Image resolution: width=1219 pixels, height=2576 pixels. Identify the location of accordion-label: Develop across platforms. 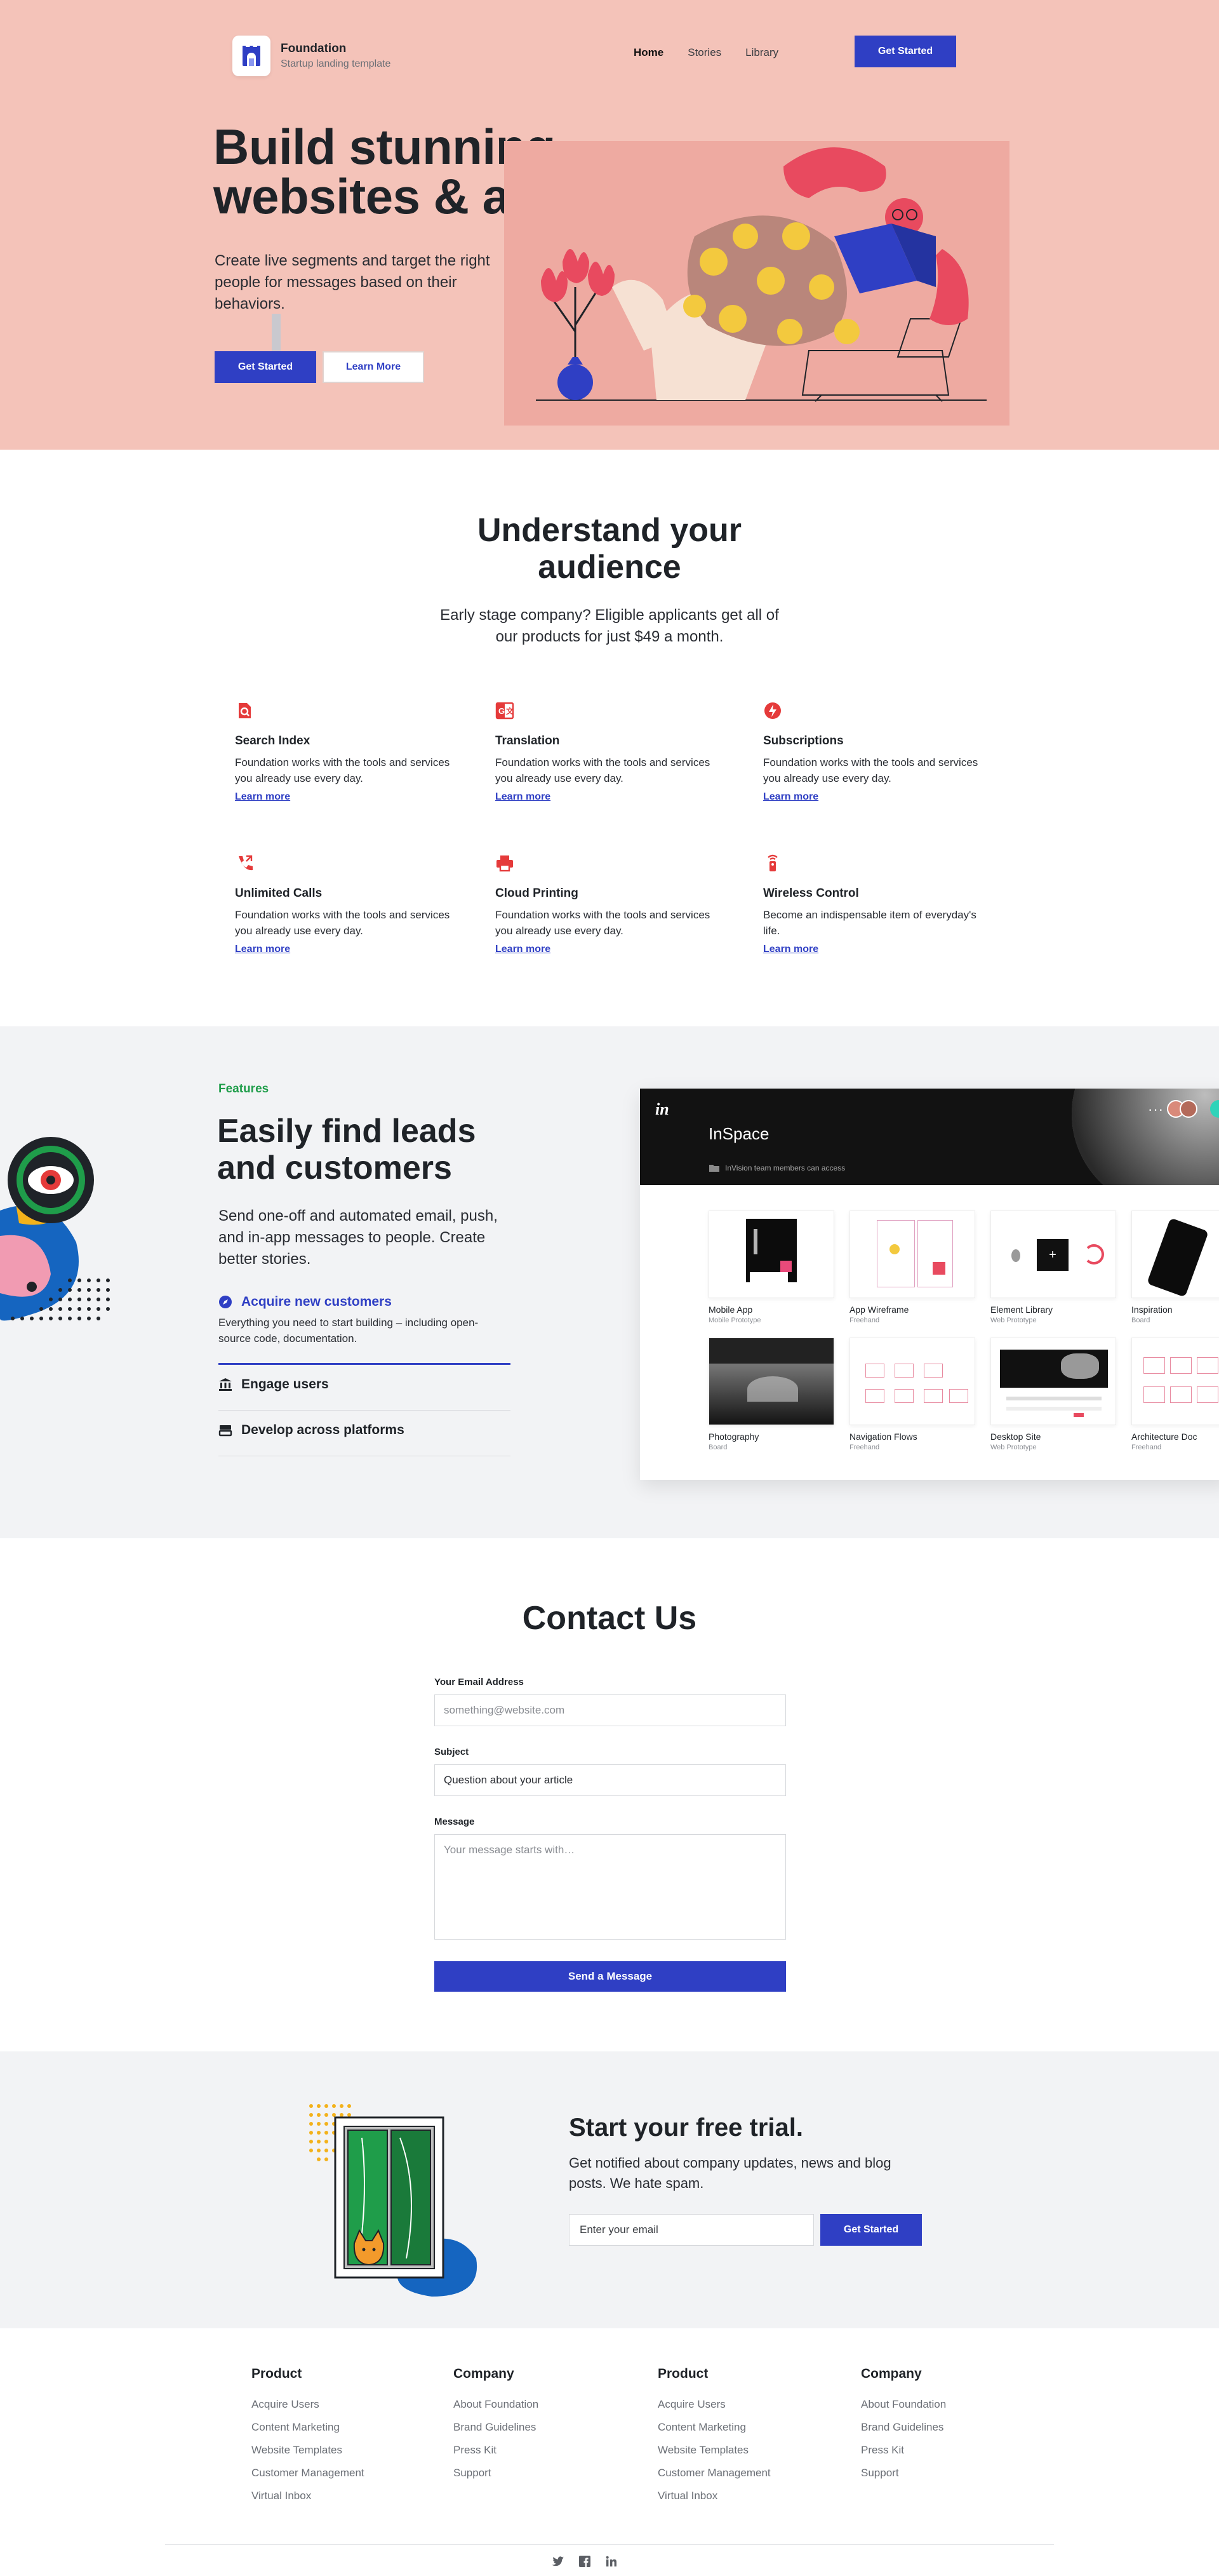
(322, 1430).